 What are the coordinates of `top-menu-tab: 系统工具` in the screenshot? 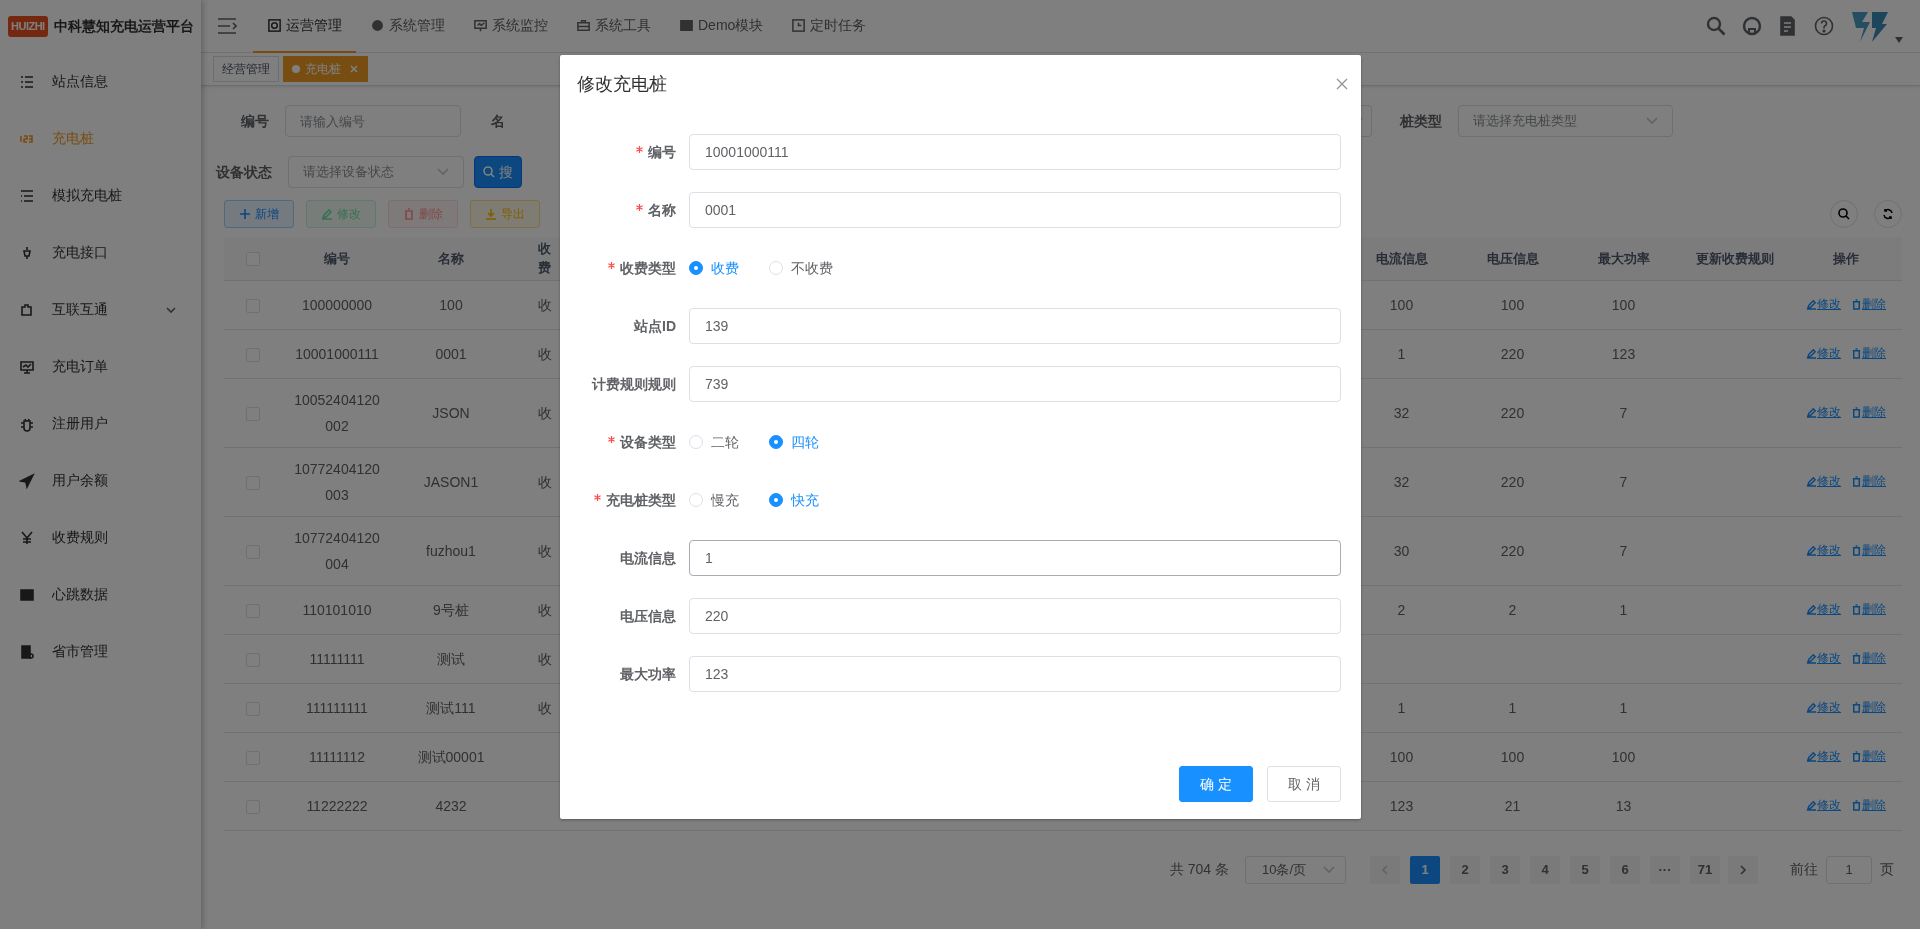 It's located at (613, 26).